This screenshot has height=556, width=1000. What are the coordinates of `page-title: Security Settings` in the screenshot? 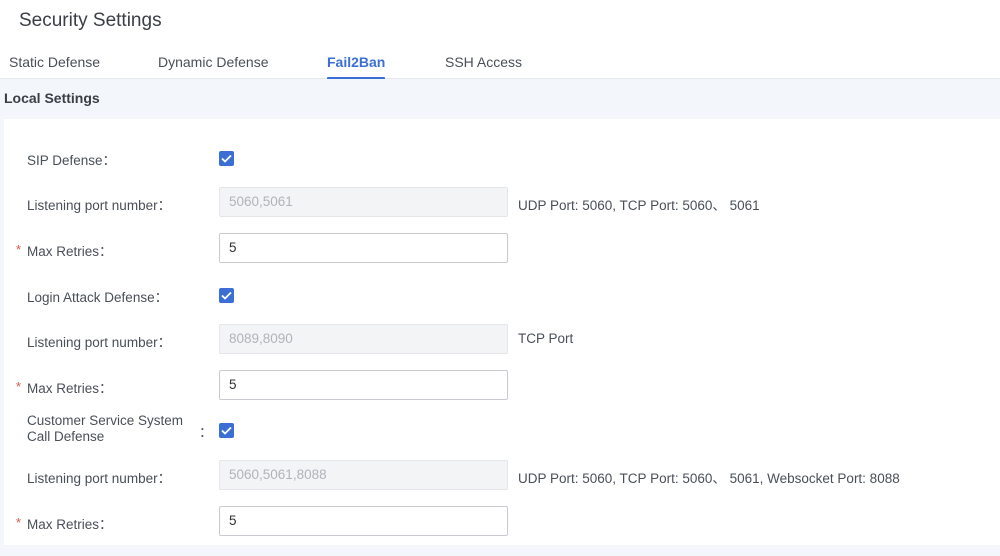 It's located at (90, 20).